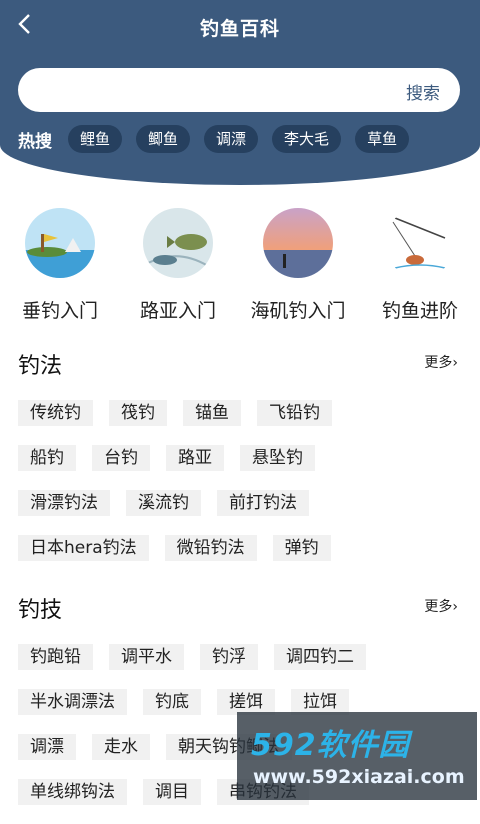 The height and width of the screenshot is (824, 480). Describe the element at coordinates (64, 503) in the screenshot. I see `tag-item: 滑漂钓法` at that location.